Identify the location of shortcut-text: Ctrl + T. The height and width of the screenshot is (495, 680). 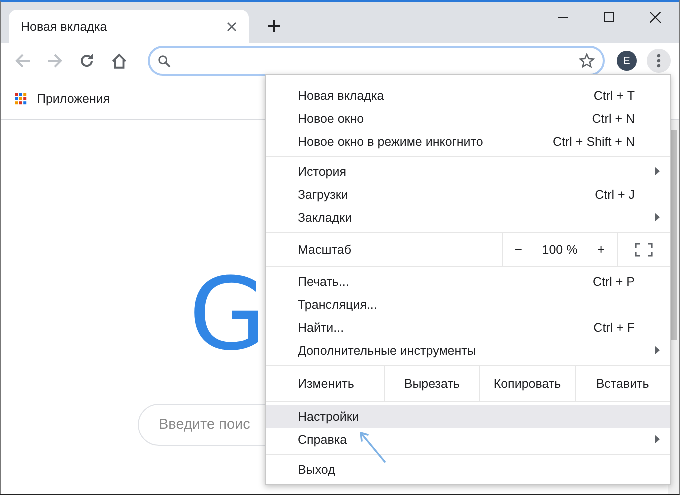
(614, 95).